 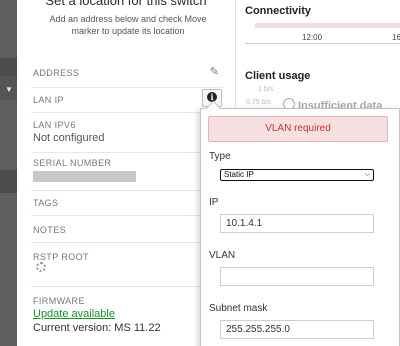 I want to click on subnet-input: 255.255.255.0, so click(x=297, y=329).